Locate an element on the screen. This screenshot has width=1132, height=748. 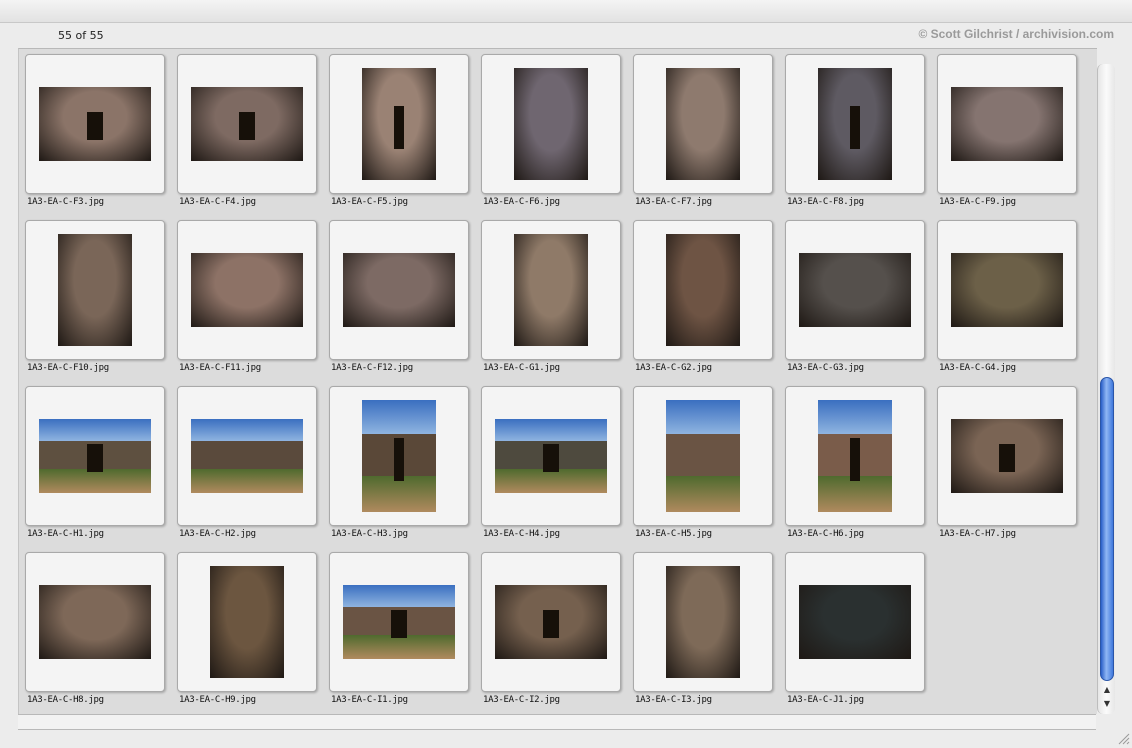
resize-grip-icon is located at coordinates (1123, 738).